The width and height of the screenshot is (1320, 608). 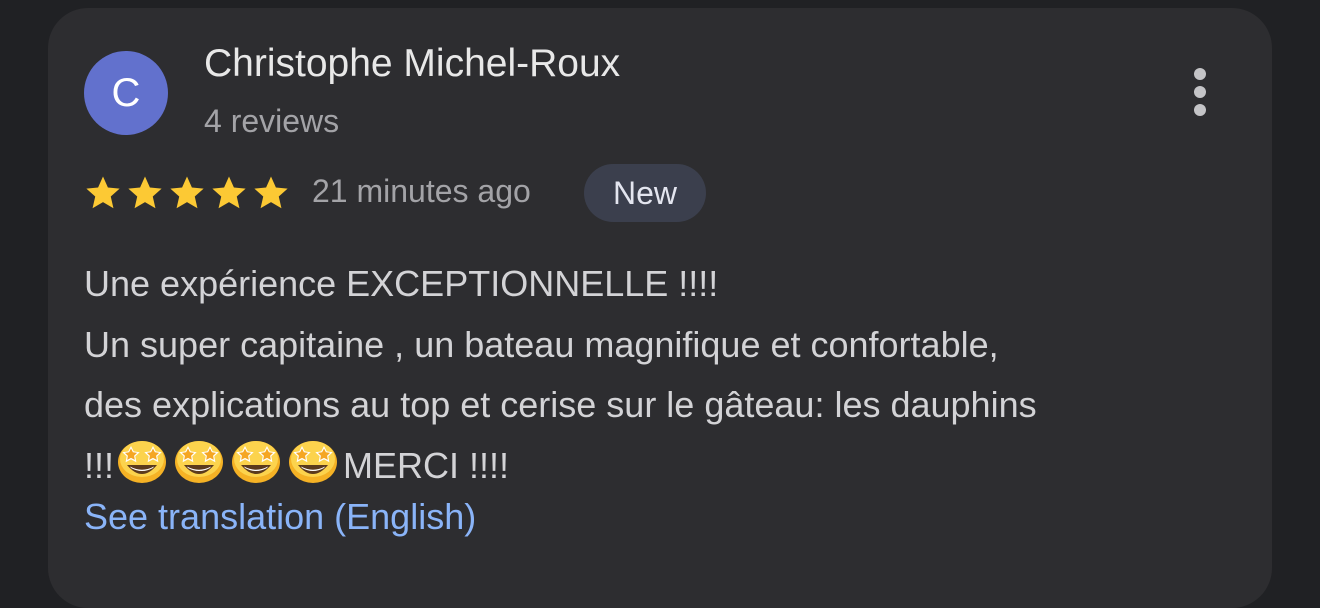 I want to click on see-translation-link: See translation (English), so click(x=280, y=517).